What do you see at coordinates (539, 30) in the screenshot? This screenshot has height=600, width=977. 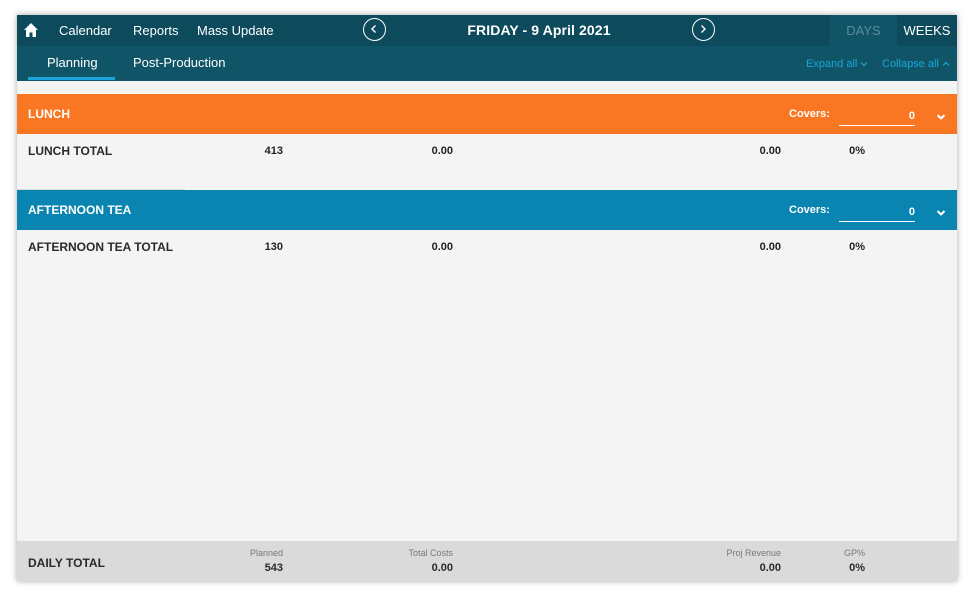 I see `current-date-title: FRIDAY - 9 April 2021` at bounding box center [539, 30].